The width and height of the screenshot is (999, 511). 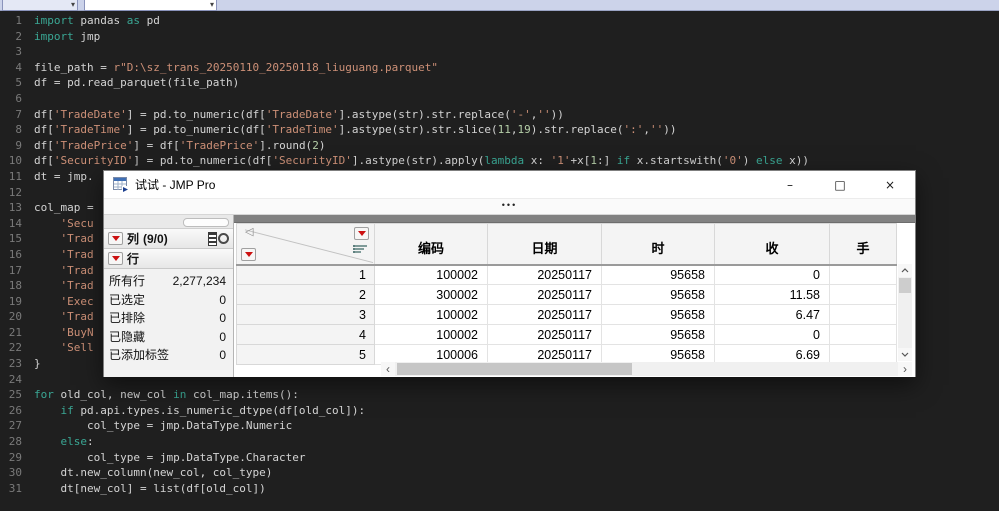 I want to click on line-number: 9, so click(x=18, y=145).